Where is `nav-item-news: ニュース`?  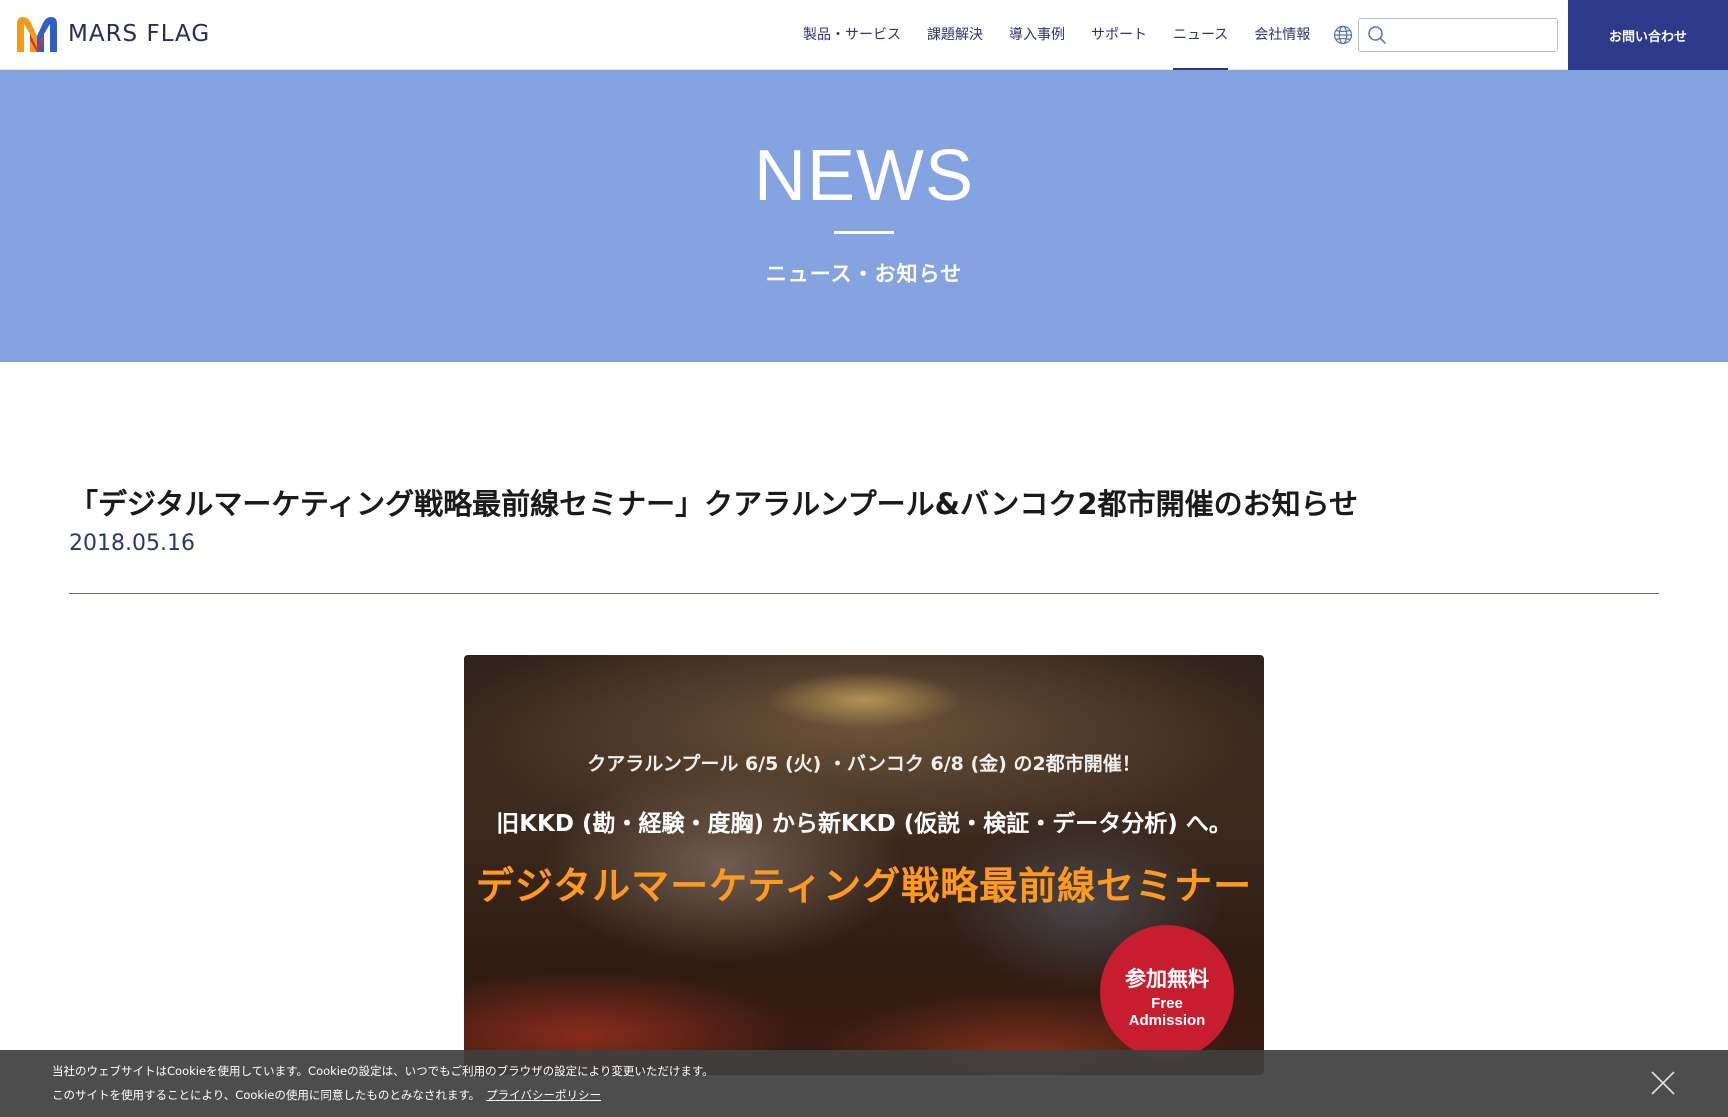
nav-item-news: ニュース is located at coordinates (1200, 35).